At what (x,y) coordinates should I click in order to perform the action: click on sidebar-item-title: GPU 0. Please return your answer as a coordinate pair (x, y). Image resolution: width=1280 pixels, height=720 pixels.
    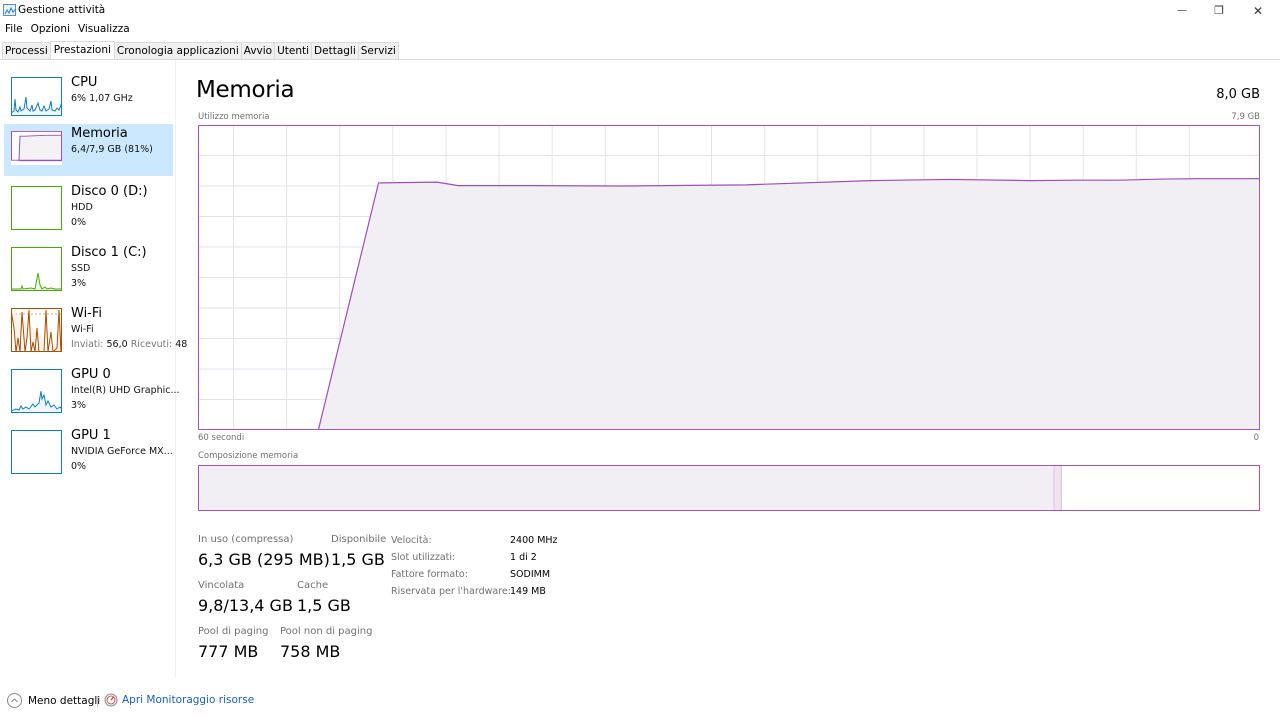
    Looking at the image, I should click on (91, 374).